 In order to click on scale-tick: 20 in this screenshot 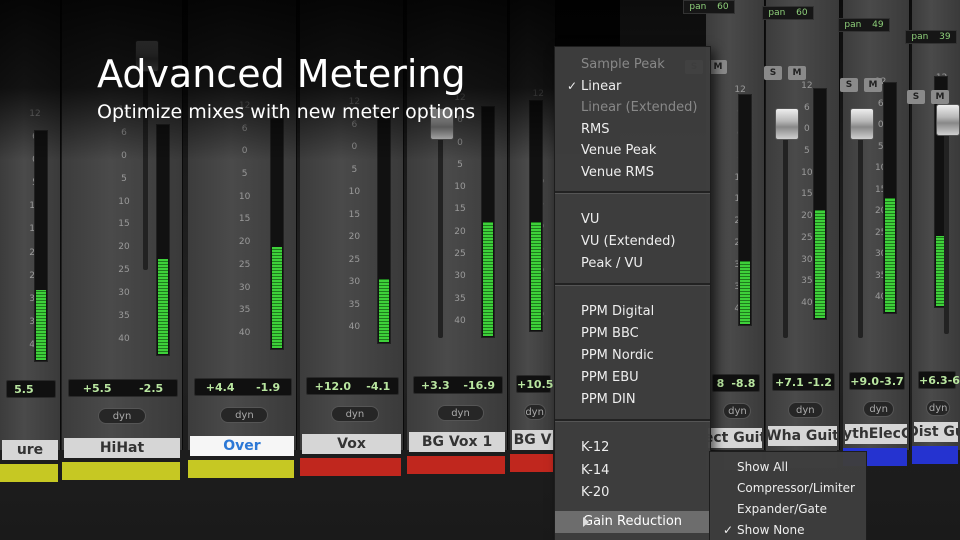, I will do `click(124, 247)`.